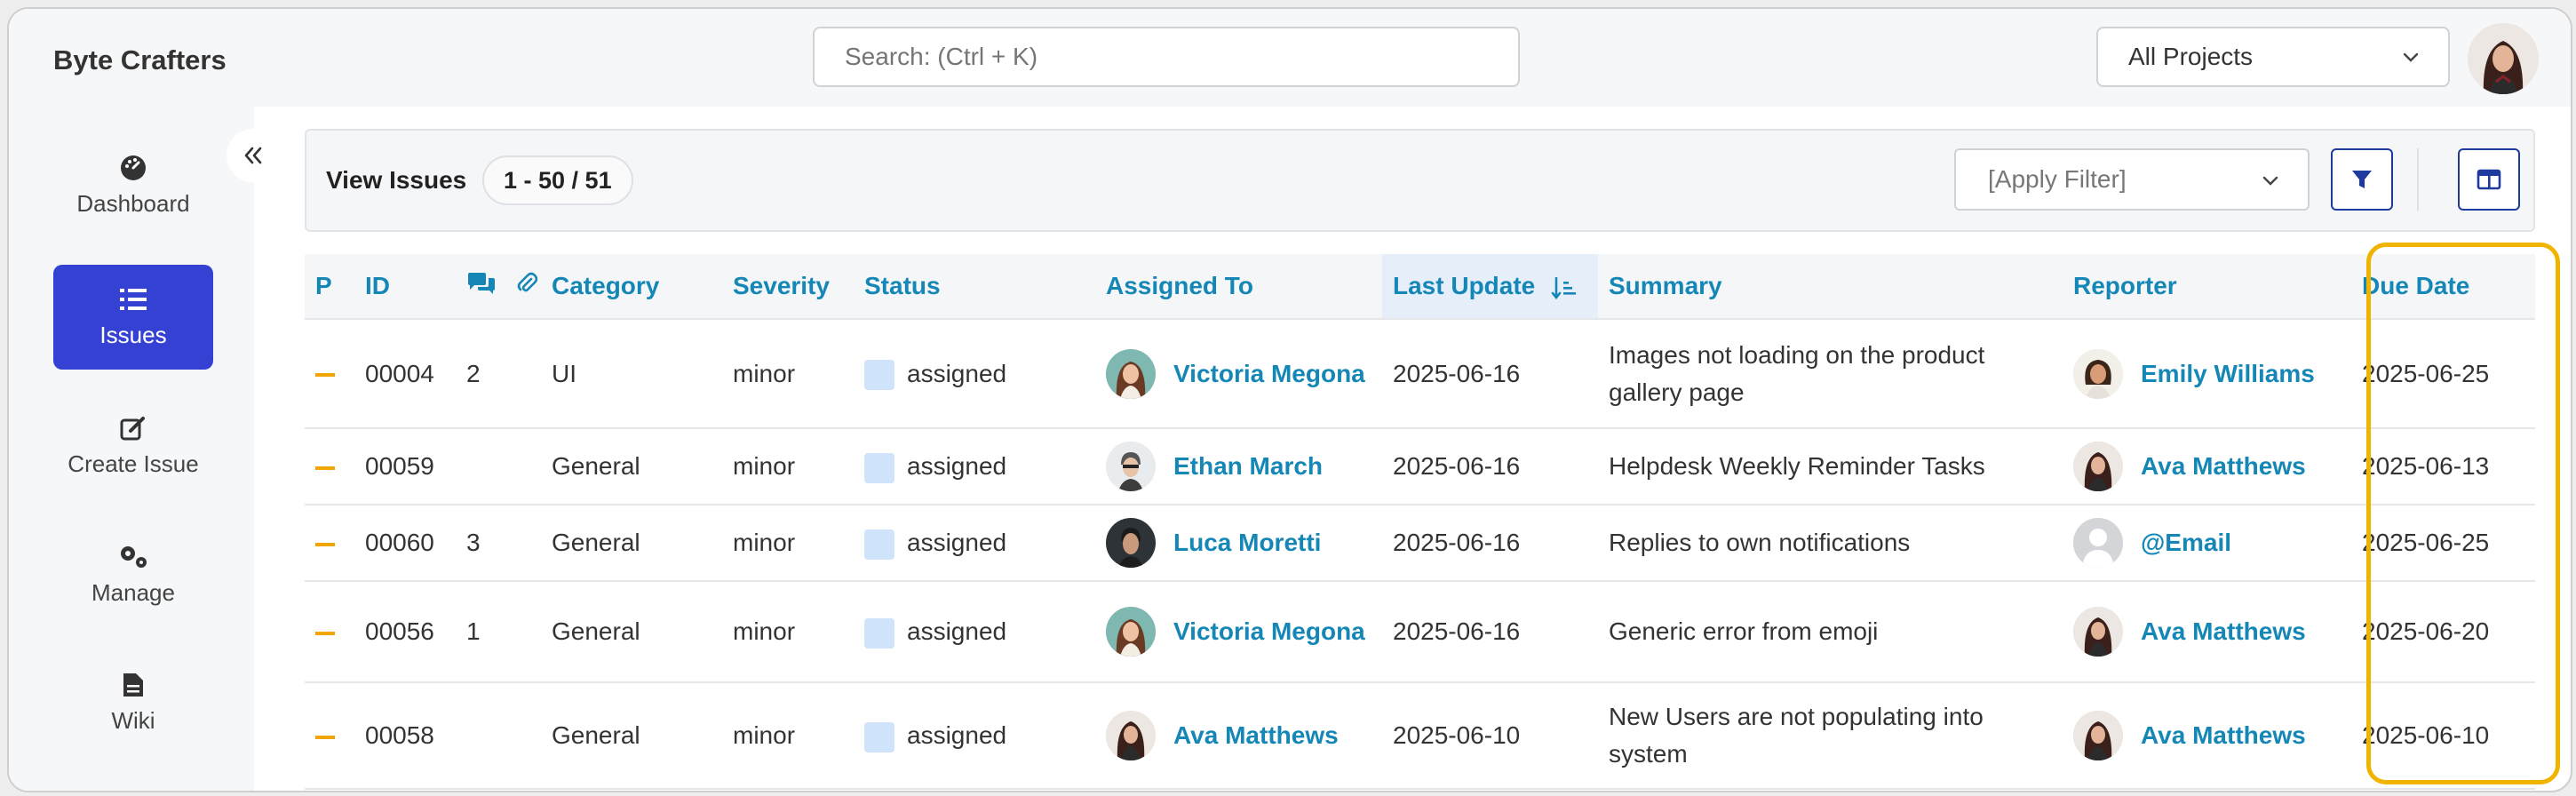 The image size is (2576, 796). What do you see at coordinates (405, 374) in the screenshot?
I see `issue-id: 00004` at bounding box center [405, 374].